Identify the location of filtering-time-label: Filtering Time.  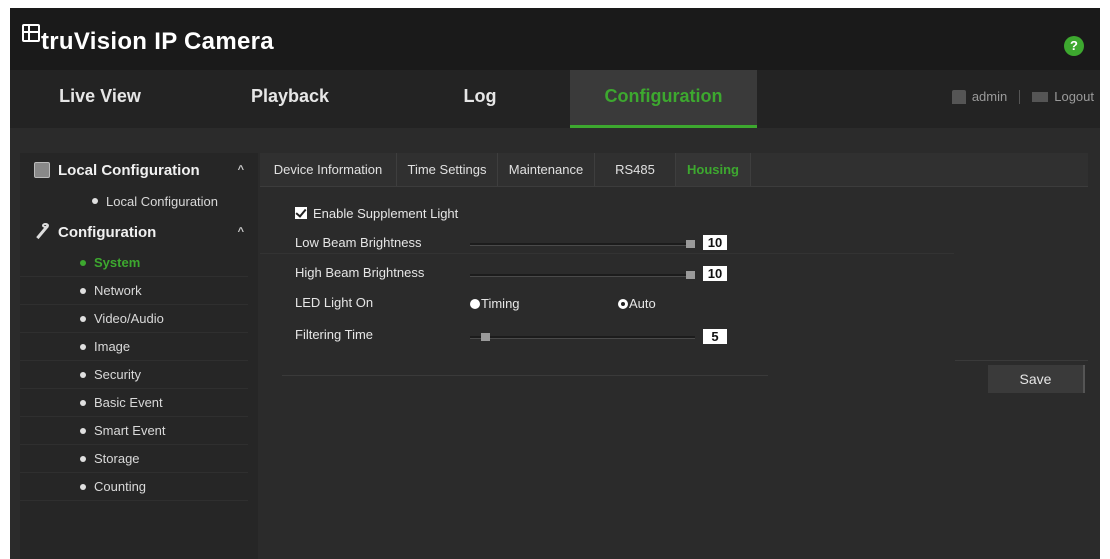
(334, 334).